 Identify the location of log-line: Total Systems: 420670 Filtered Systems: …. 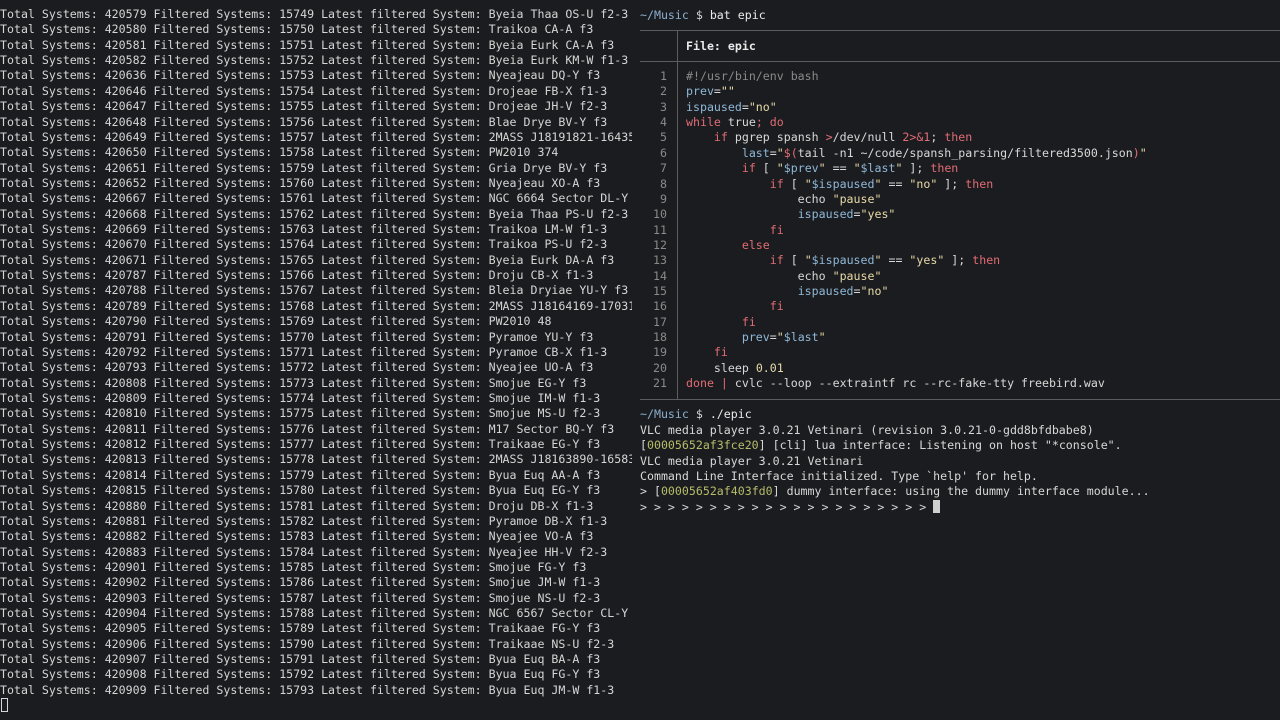
(304, 244).